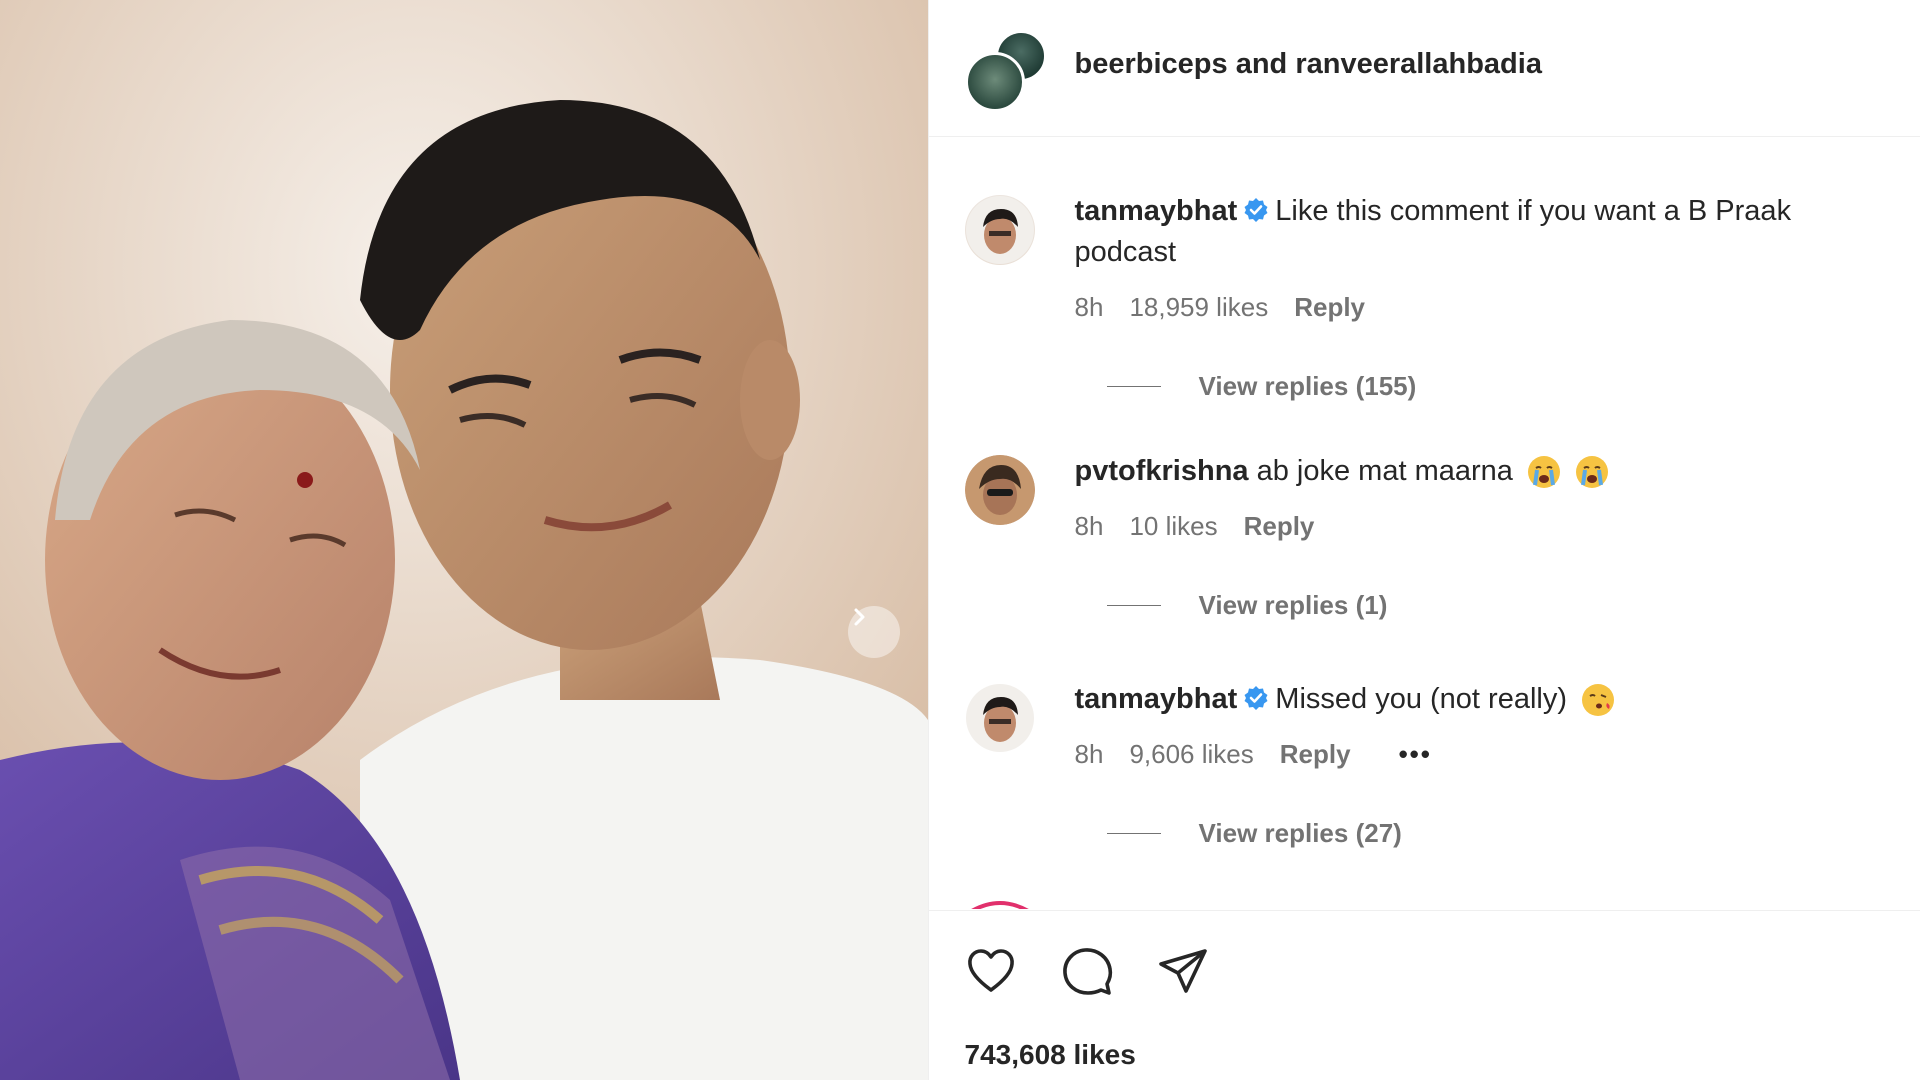  I want to click on comment-meta: 8h 18,959 likes Reply, so click(1220, 307).